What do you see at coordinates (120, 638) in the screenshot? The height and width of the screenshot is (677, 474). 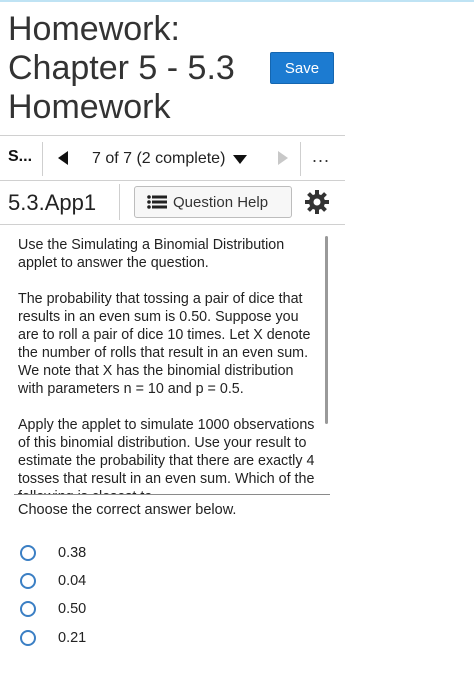 I see `answer-option: 0.21` at bounding box center [120, 638].